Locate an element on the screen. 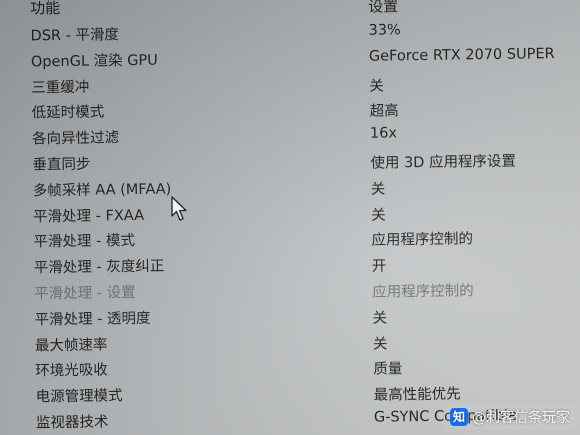 The width and height of the screenshot is (580, 435). feature-label: 最大帧速率 is located at coordinates (71, 345).